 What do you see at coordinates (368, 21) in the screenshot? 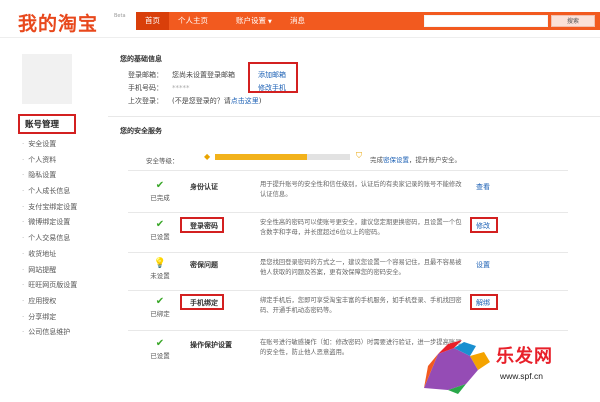
I see `main-navbar: 首页 个人主页 账户设置 ▼ 消息 搜索` at bounding box center [368, 21].